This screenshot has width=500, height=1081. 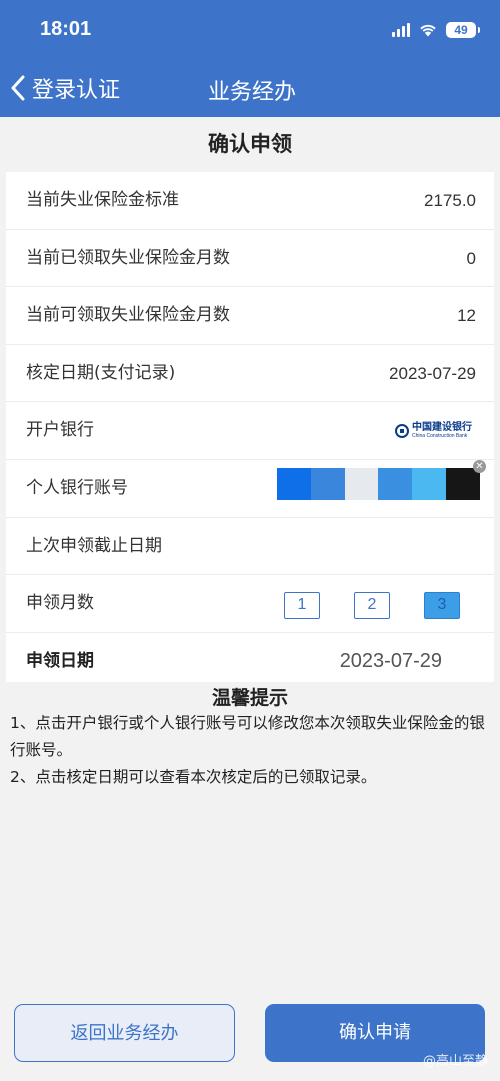 What do you see at coordinates (77, 487) in the screenshot?
I see `account-label: 个人银行账号` at bounding box center [77, 487].